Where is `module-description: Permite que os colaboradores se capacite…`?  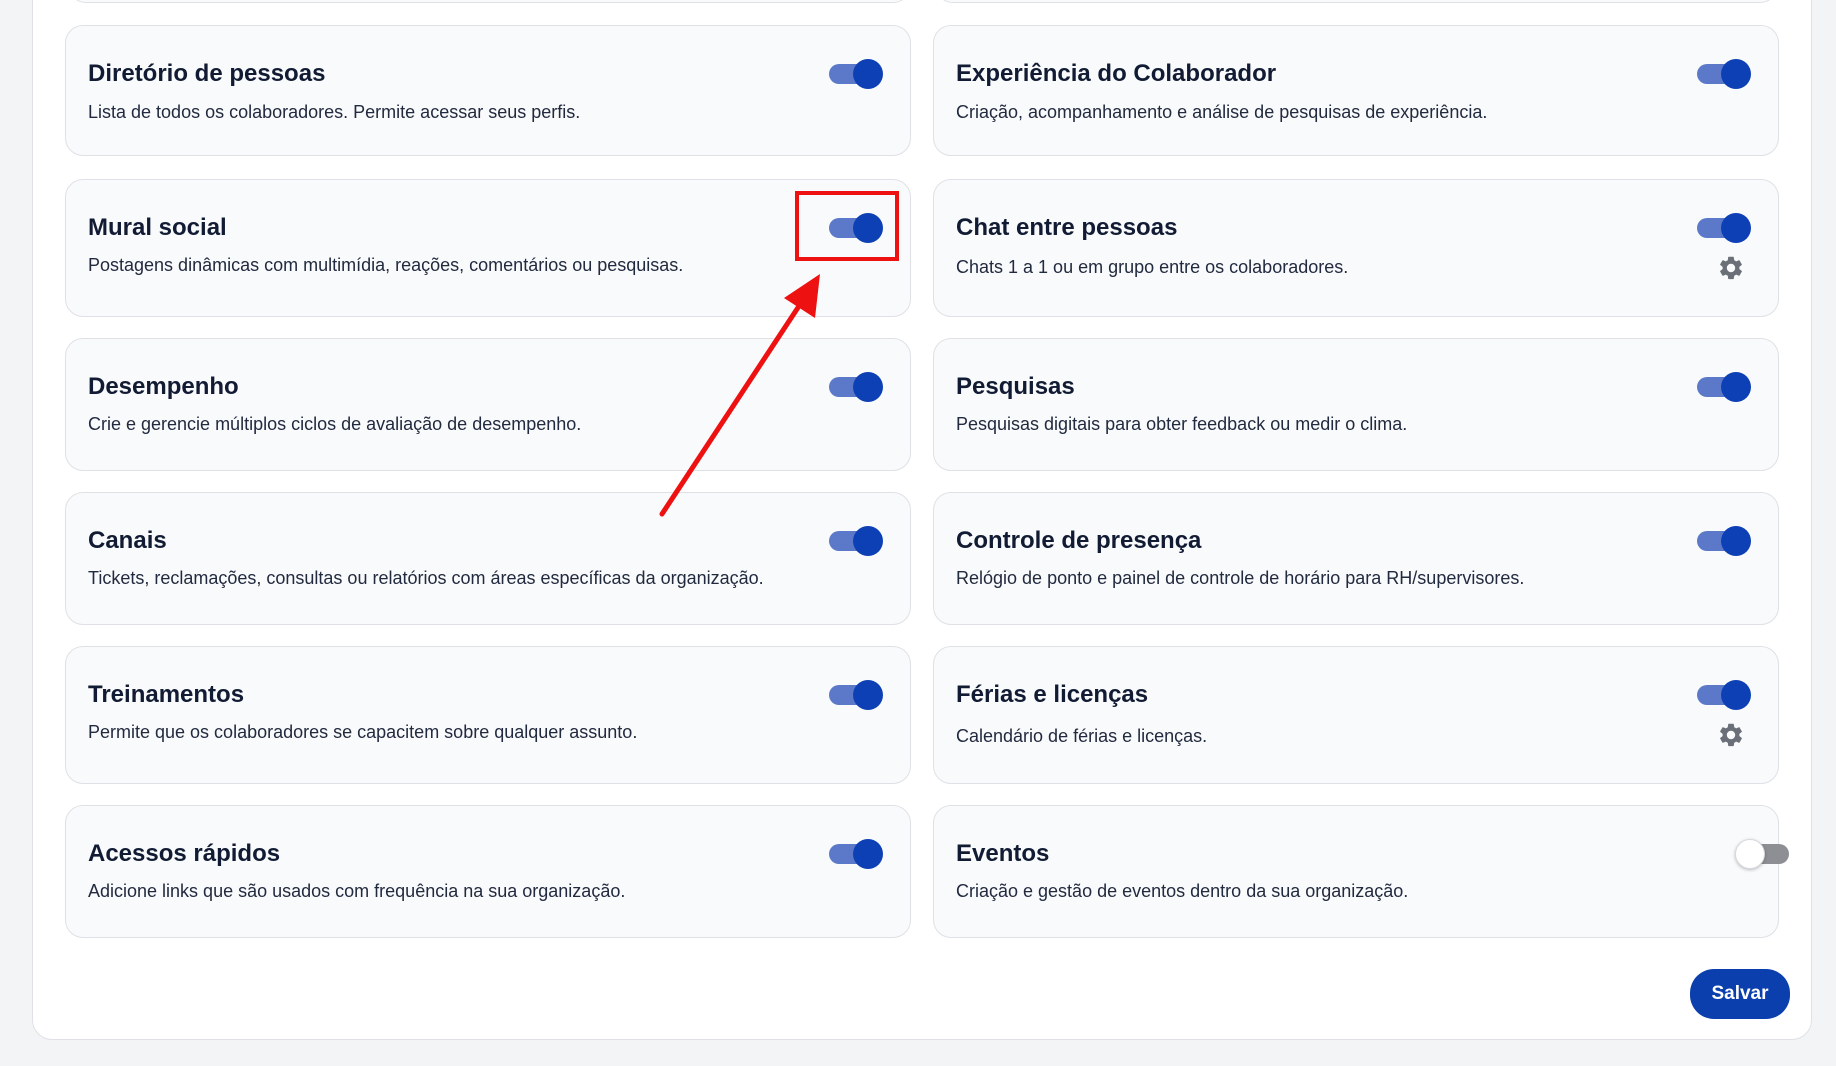 module-description: Permite que os colaboradores se capacite… is located at coordinates (363, 732).